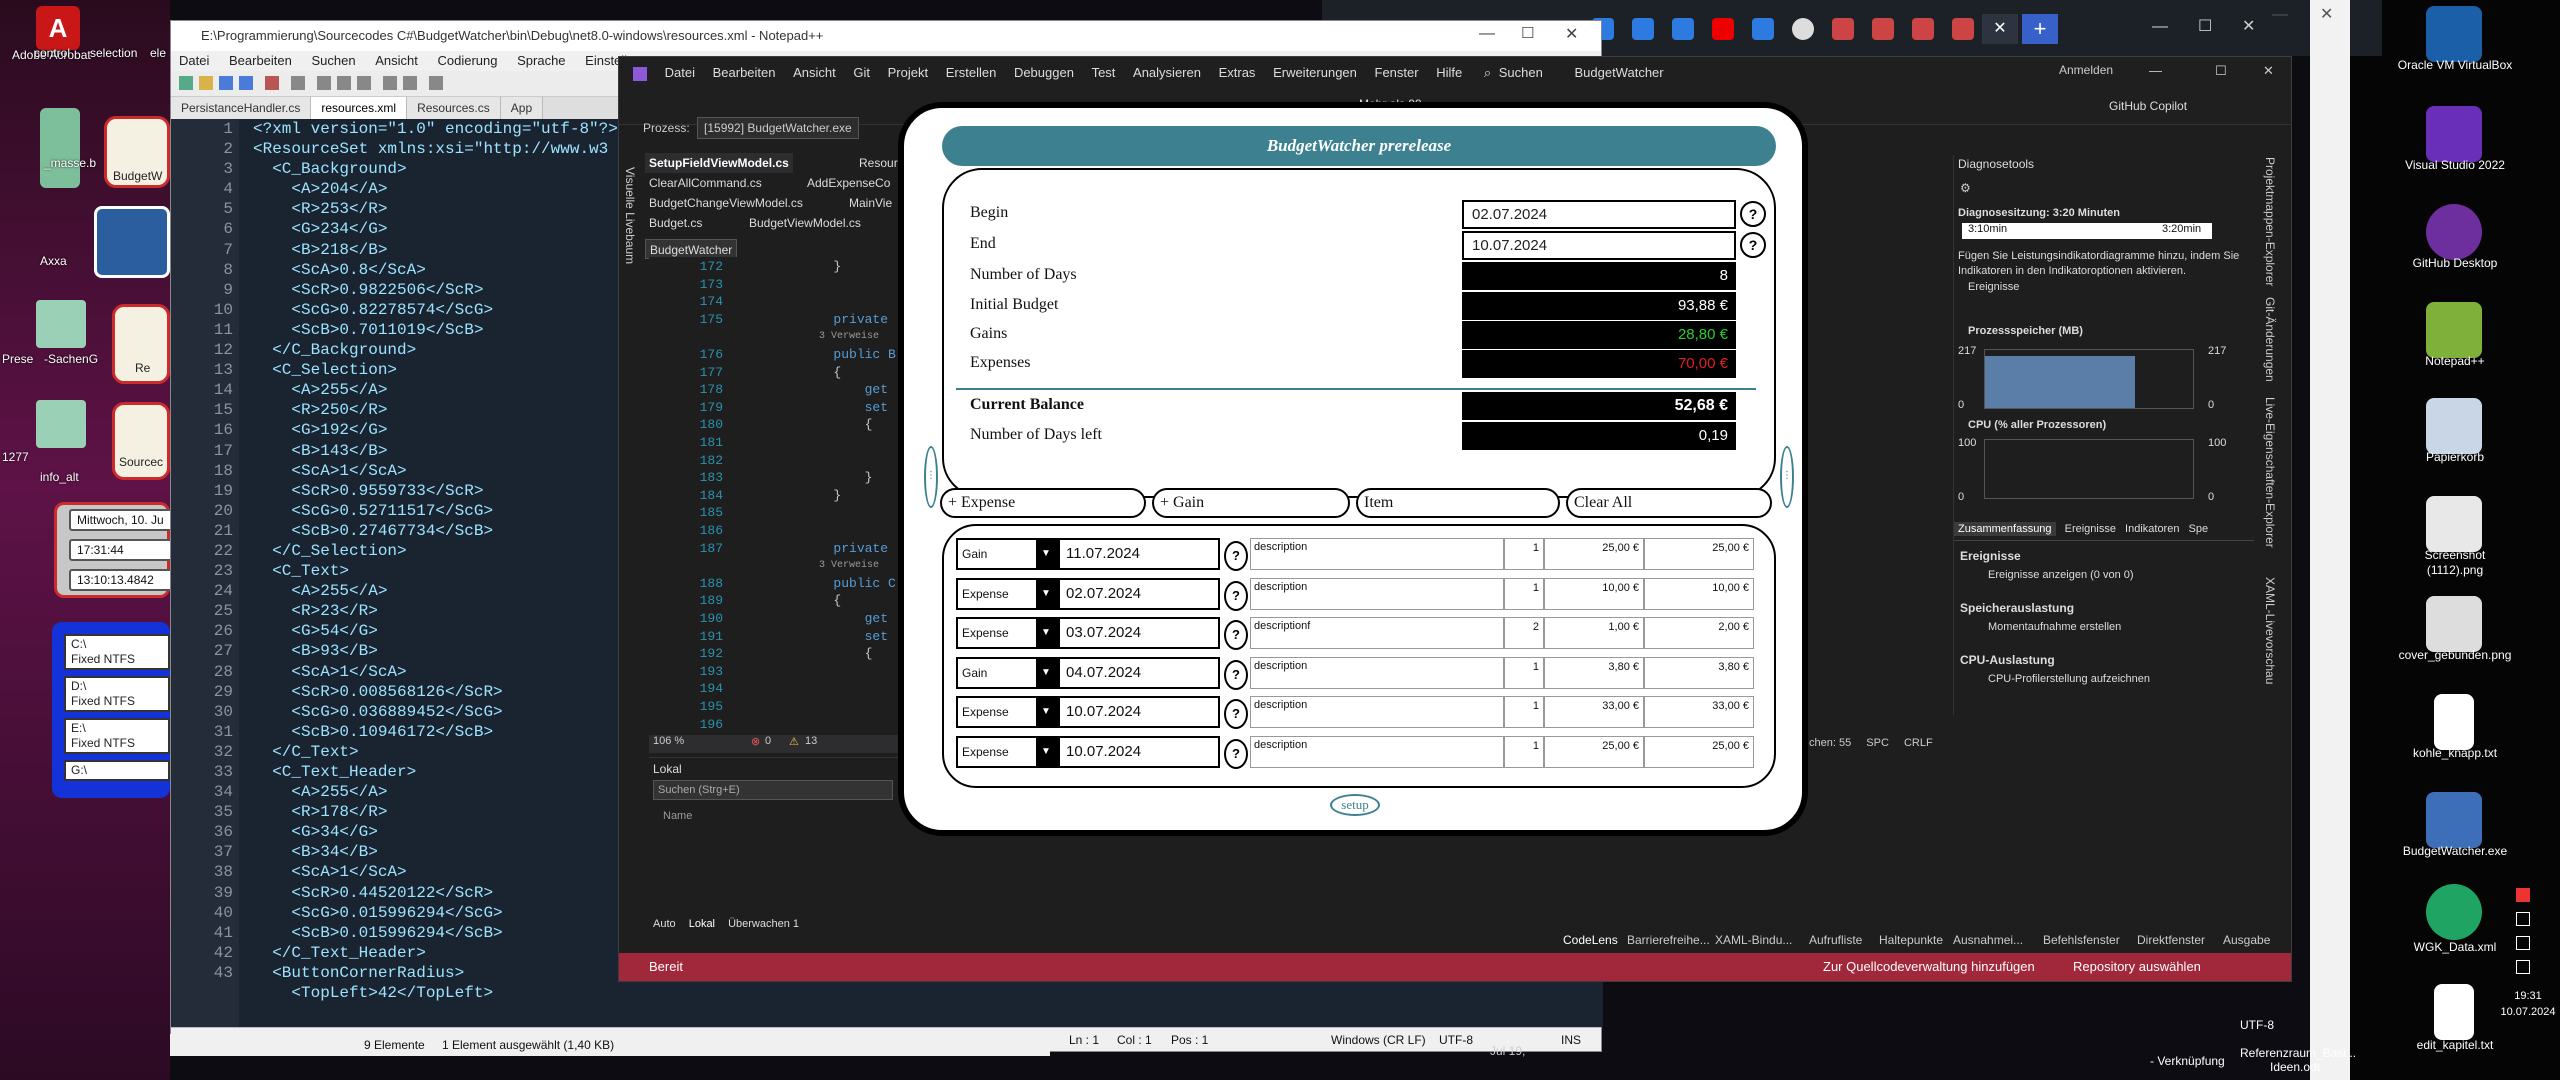  What do you see at coordinates (2005, 529) in the screenshot?
I see `tab-summary: Zusammenfassung` at bounding box center [2005, 529].